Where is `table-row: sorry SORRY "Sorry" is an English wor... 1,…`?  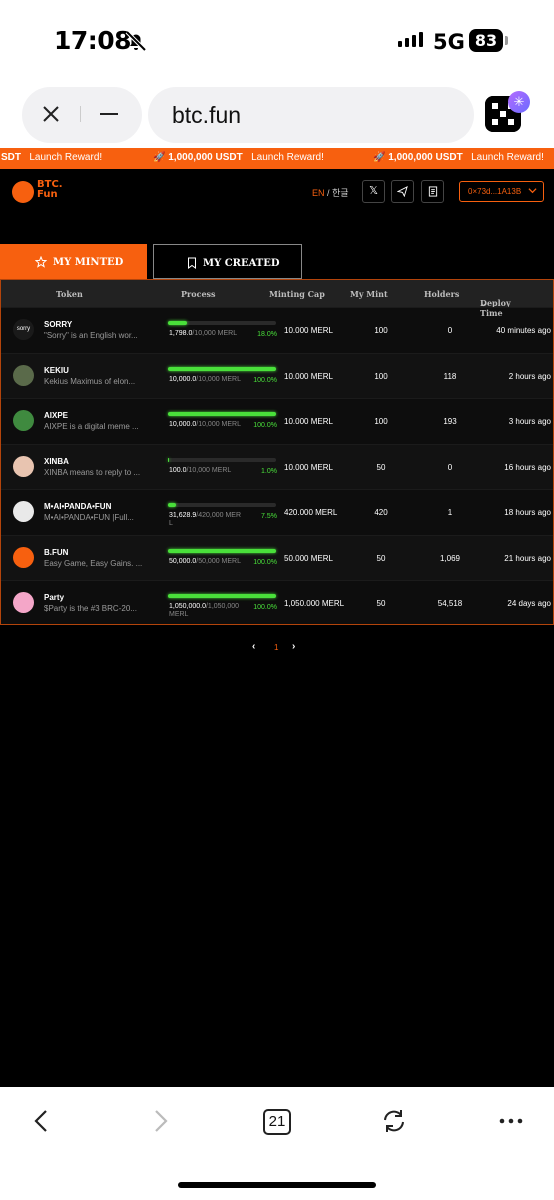
table-row: sorry SORRY "Sorry" is an English wor... 1,… is located at coordinates (277, 329).